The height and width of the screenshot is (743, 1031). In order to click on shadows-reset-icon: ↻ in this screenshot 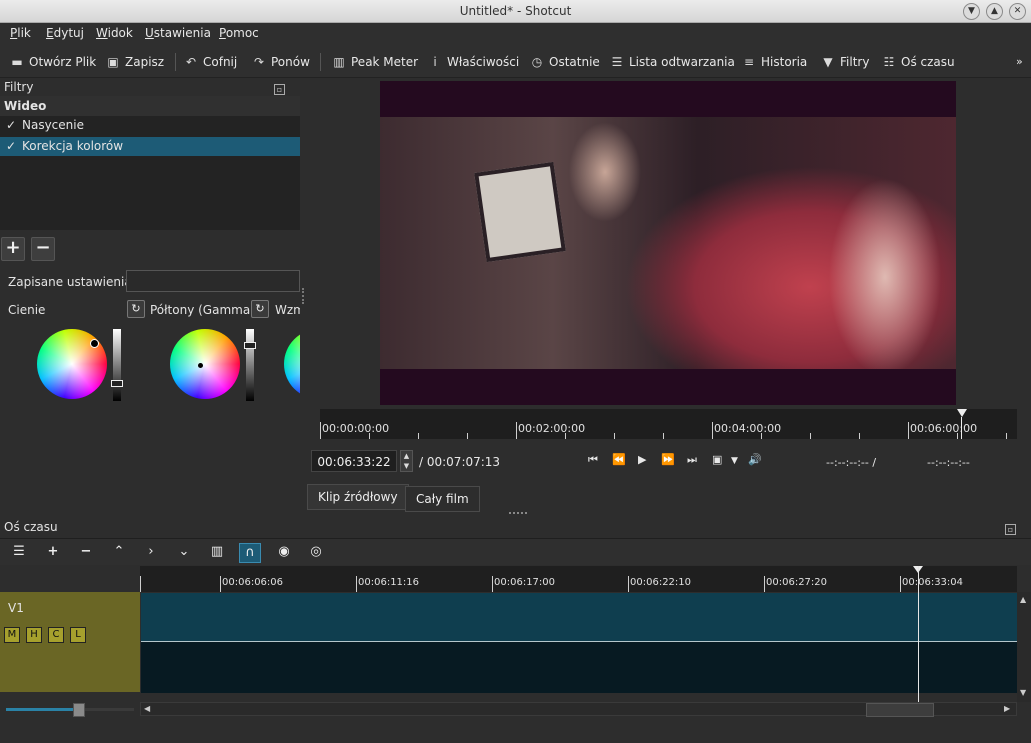, I will do `click(136, 309)`.